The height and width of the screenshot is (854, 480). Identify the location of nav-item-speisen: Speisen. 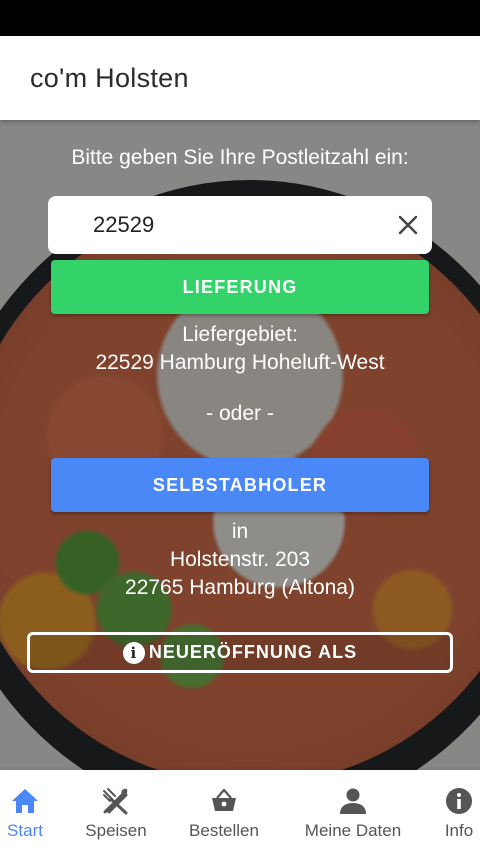
(116, 812).